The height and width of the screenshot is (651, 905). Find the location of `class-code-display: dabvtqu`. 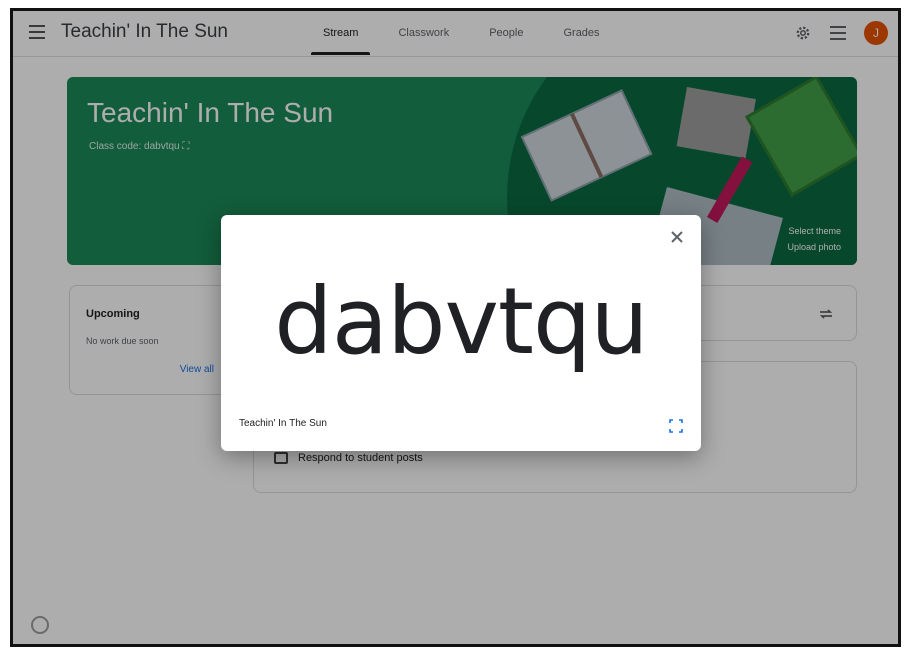

class-code-display: dabvtqu is located at coordinates (461, 321).